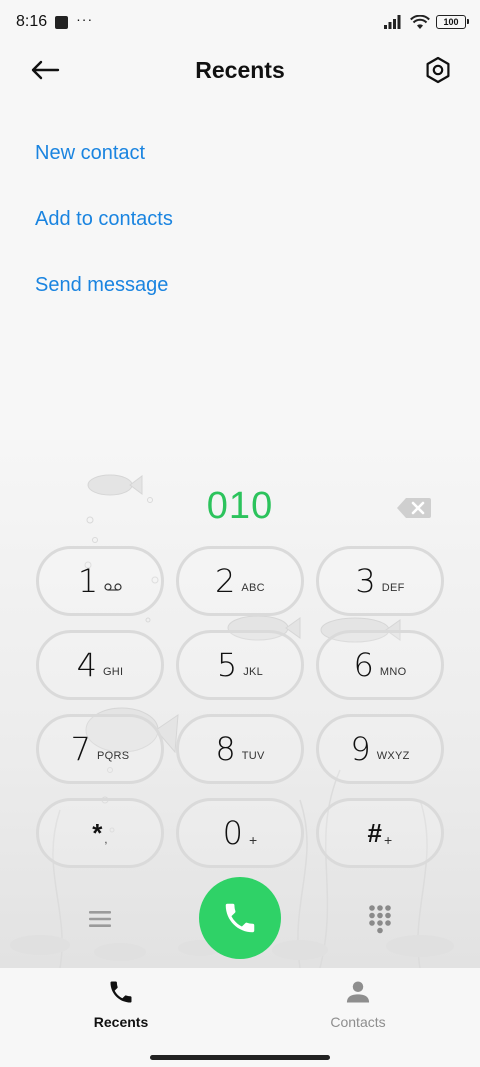  I want to click on key-letters: TUV, so click(253, 756).